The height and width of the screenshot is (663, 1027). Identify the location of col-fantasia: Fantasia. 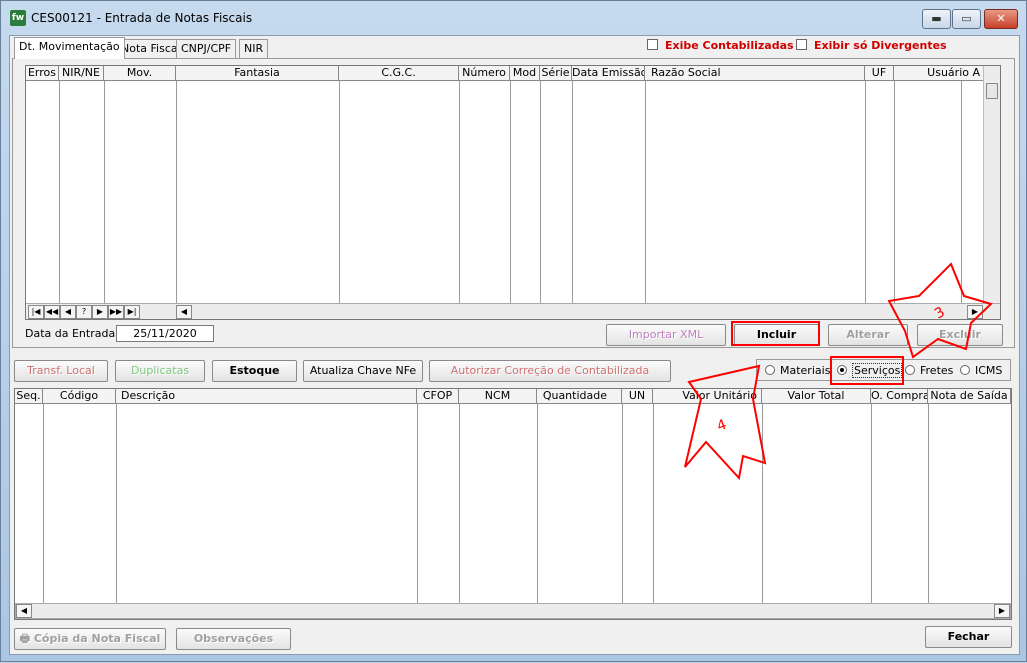
(257, 73).